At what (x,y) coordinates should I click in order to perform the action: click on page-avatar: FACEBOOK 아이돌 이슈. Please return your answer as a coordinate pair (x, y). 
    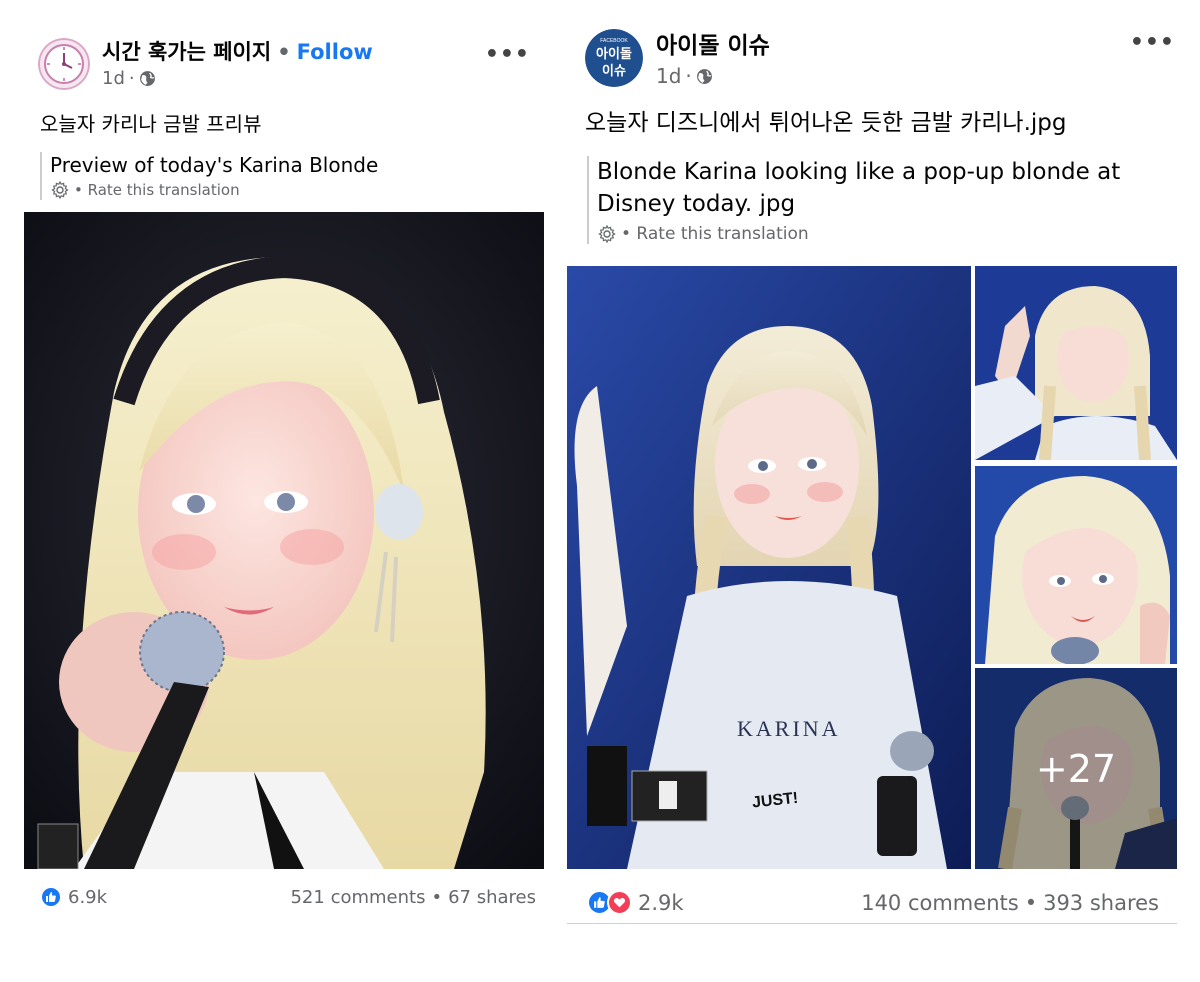
    Looking at the image, I should click on (614, 58).